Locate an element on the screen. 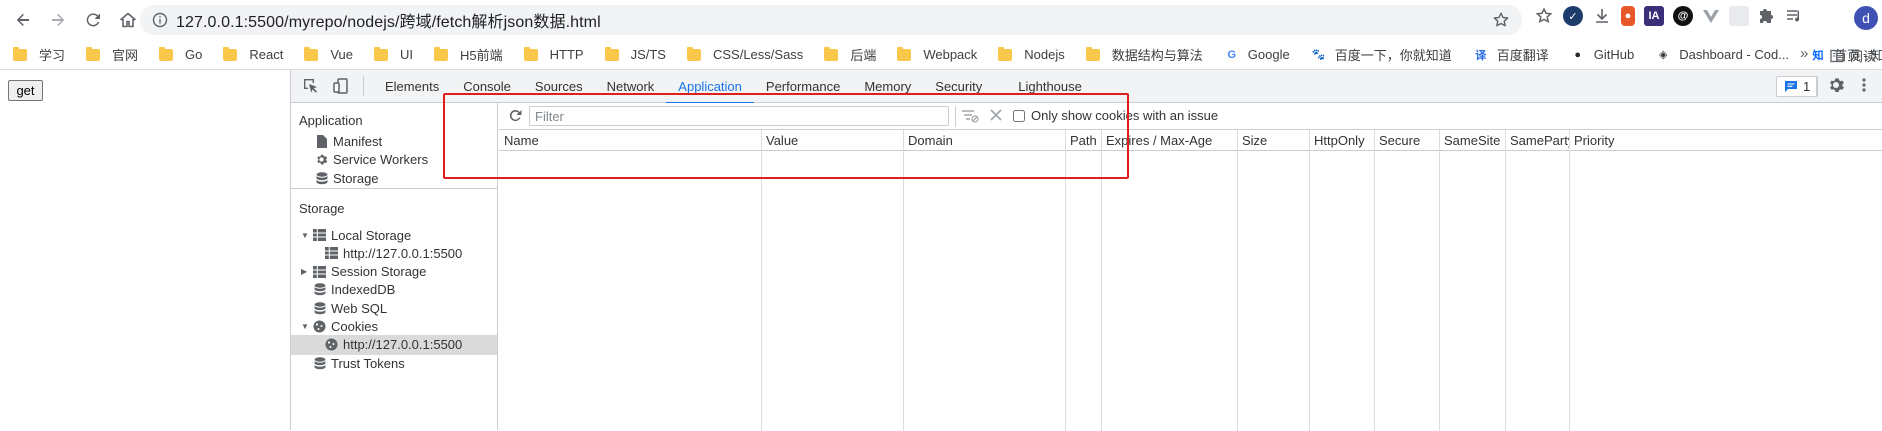  settings-gear-icon is located at coordinates (1836, 85).